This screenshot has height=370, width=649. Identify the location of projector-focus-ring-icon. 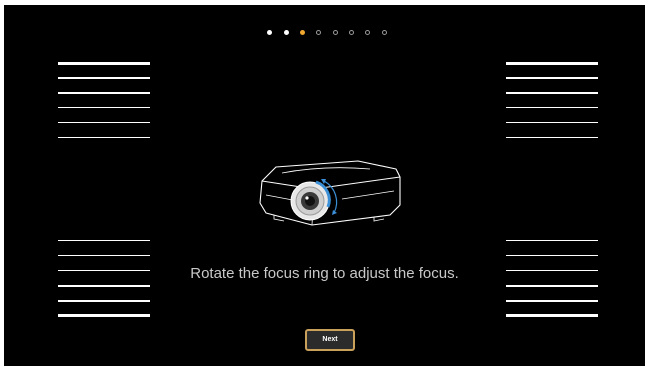
(329, 195).